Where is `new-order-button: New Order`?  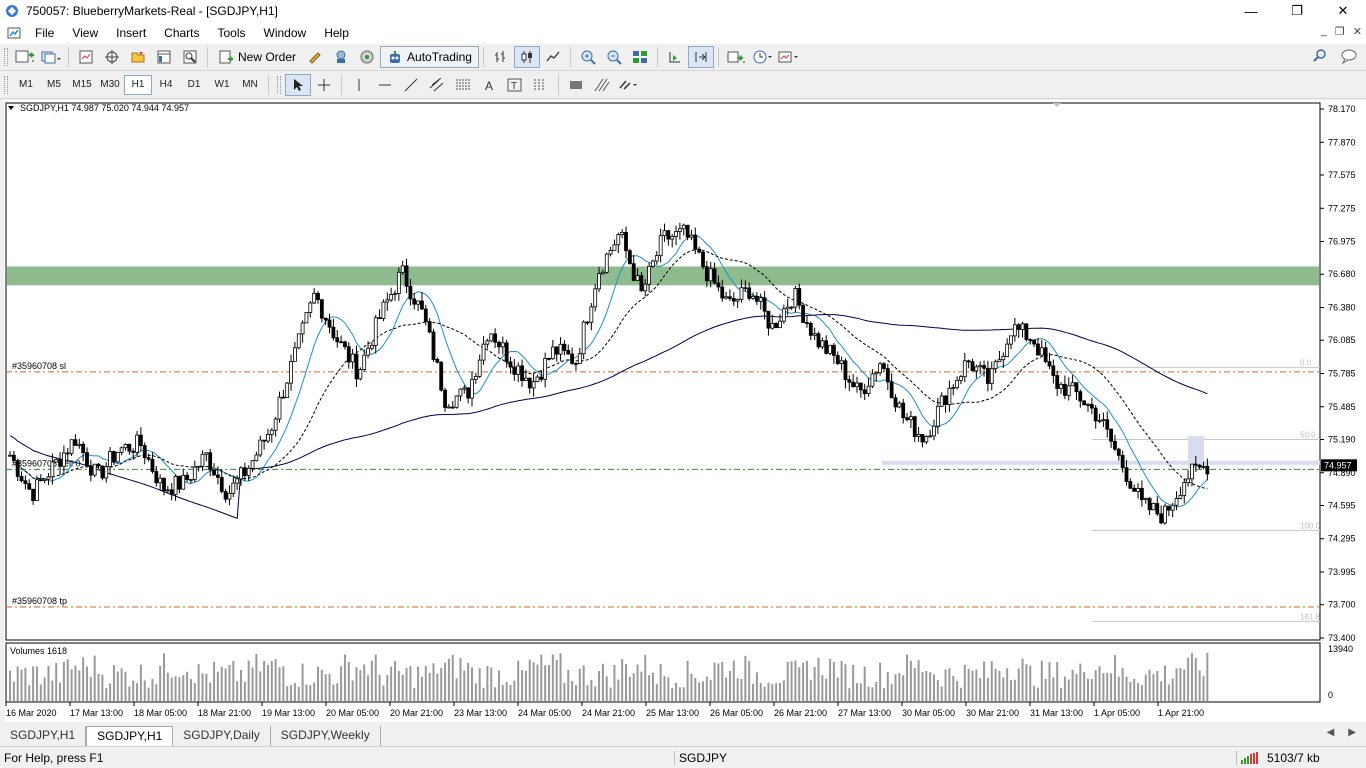
new-order-button: New Order is located at coordinates (257, 57).